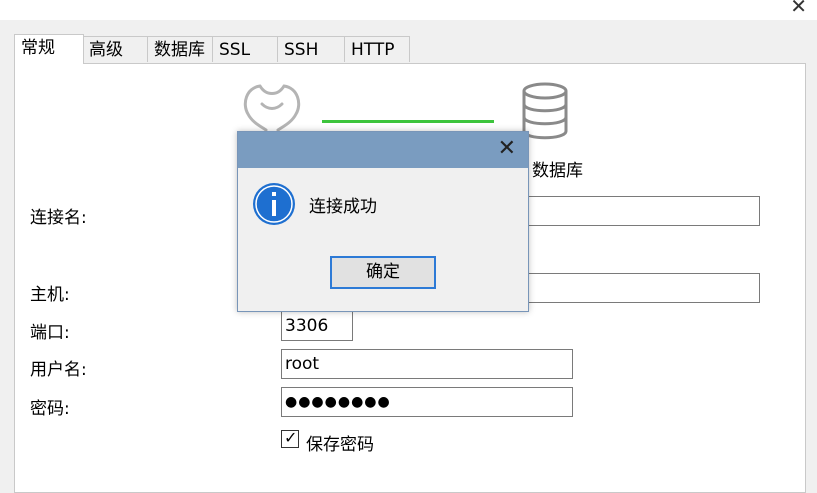  Describe the element at coordinates (50, 295) in the screenshot. I see `host-label: 主机:` at that location.